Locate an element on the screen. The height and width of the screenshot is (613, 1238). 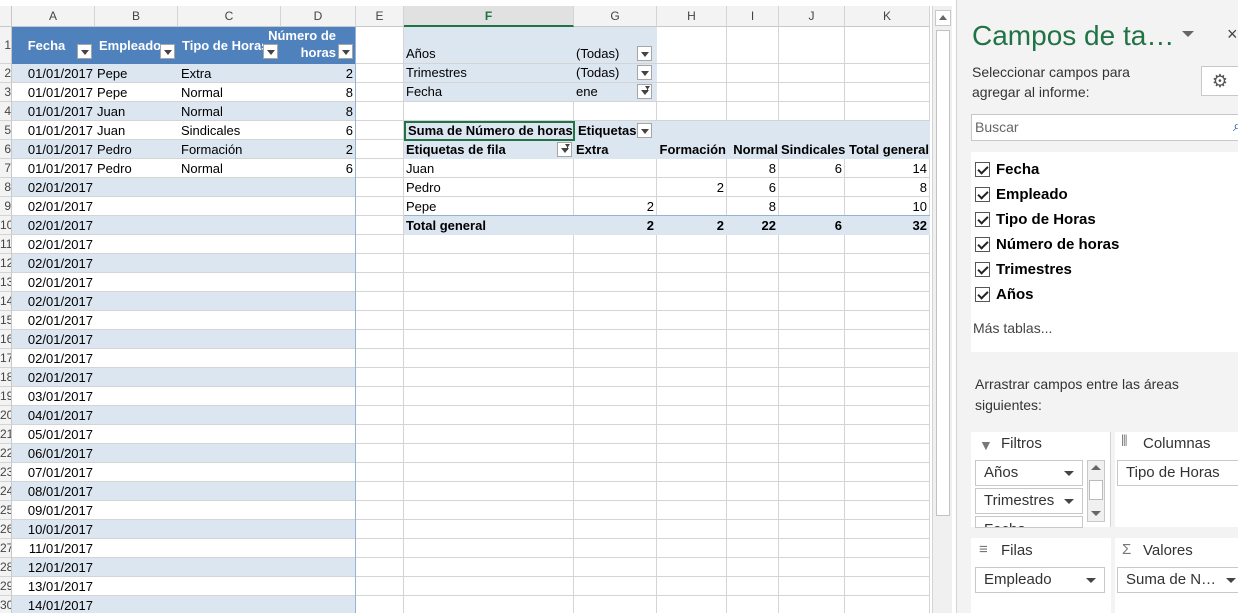
field-item: Empleado is located at coordinates (1101, 196).